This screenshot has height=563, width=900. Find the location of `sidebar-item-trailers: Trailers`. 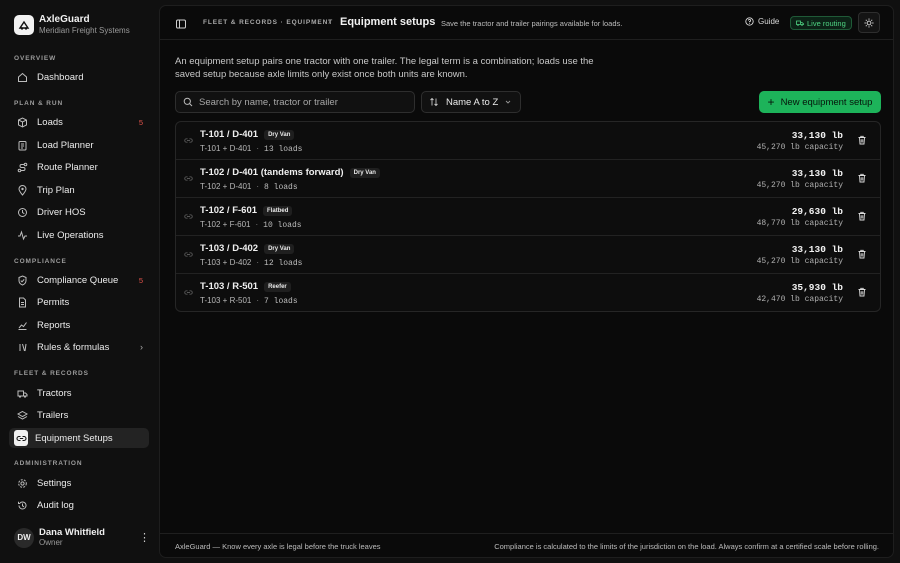

sidebar-item-trailers: Trailers is located at coordinates (79, 415).